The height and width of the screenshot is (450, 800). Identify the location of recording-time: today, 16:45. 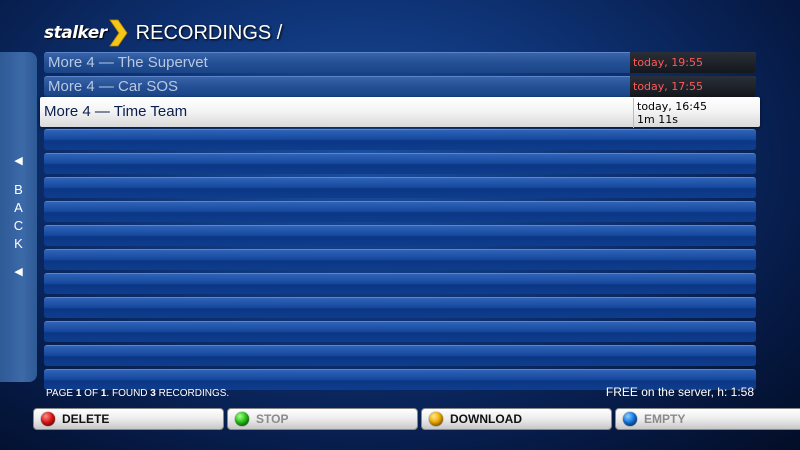
(672, 106).